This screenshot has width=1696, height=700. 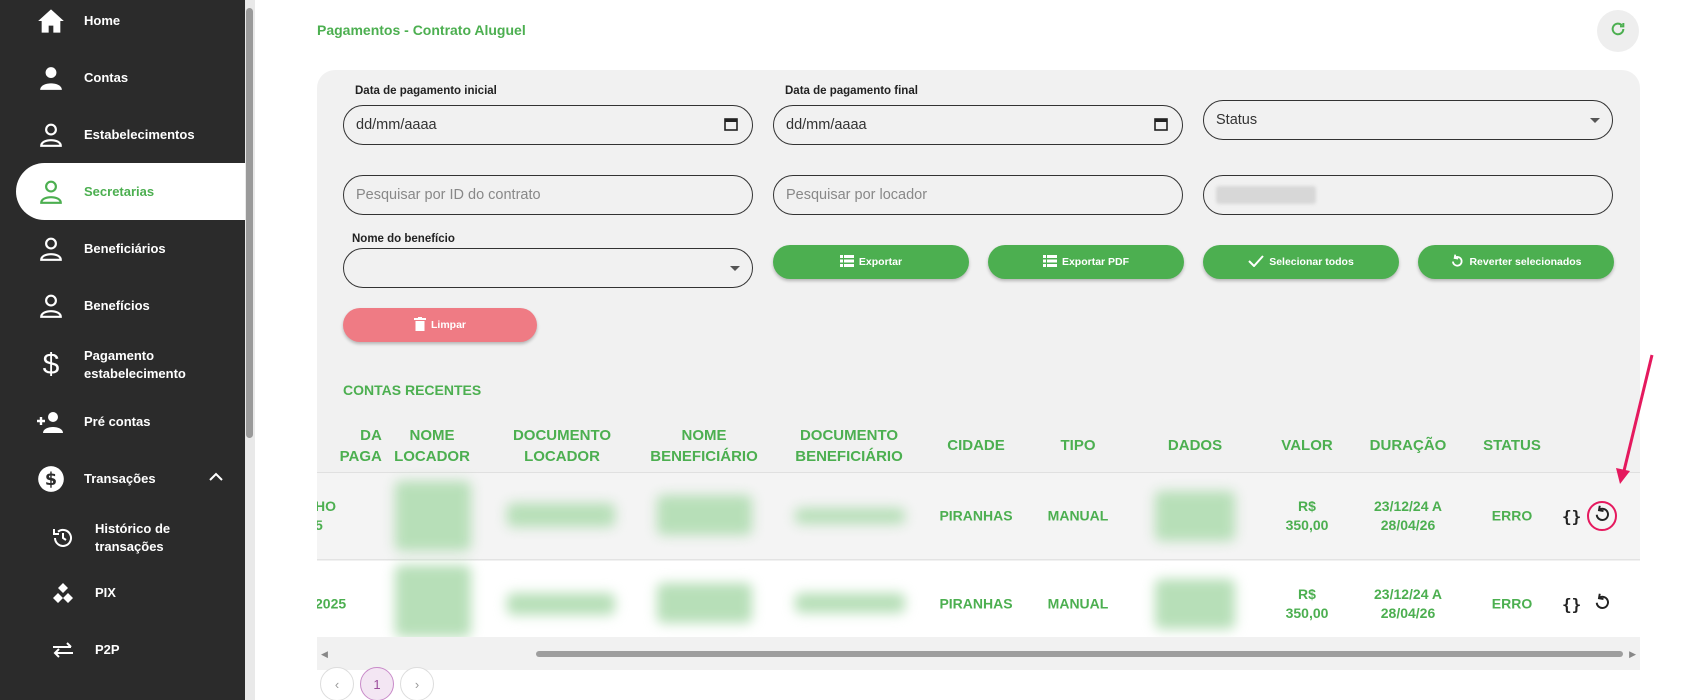 I want to click on sidebar-item-label: PIX, so click(x=105, y=592).